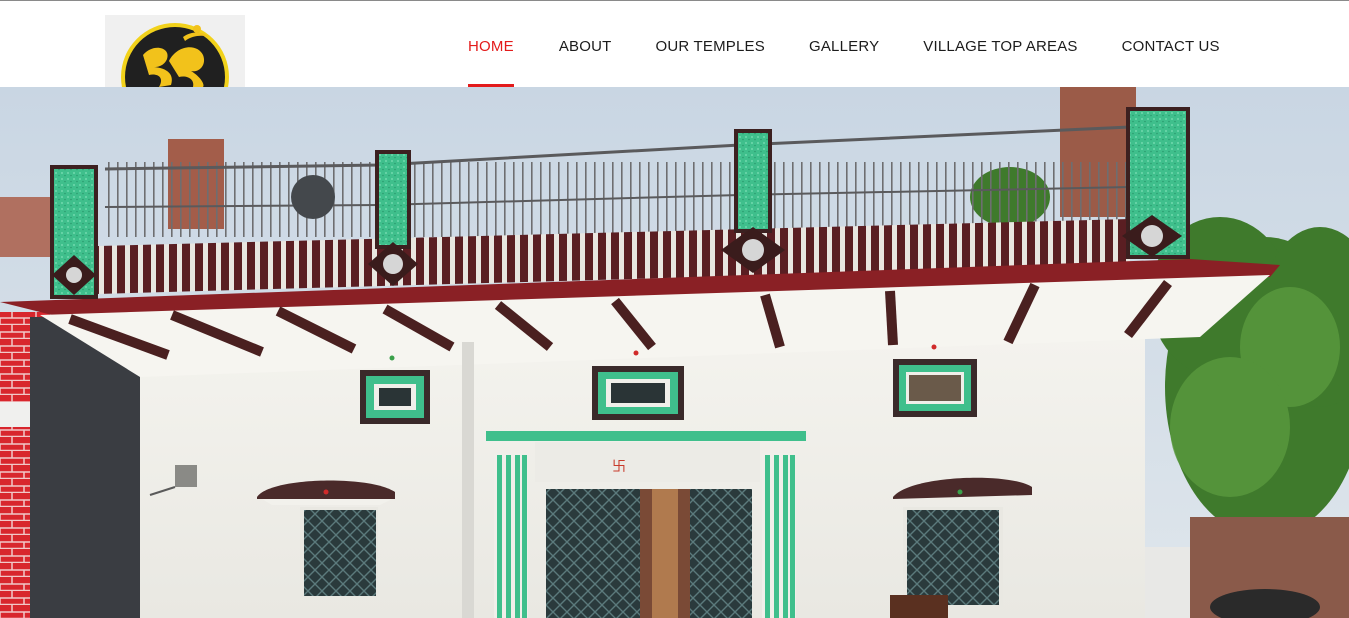  I want to click on nav-item-gallery: GALLERY, so click(844, 44).